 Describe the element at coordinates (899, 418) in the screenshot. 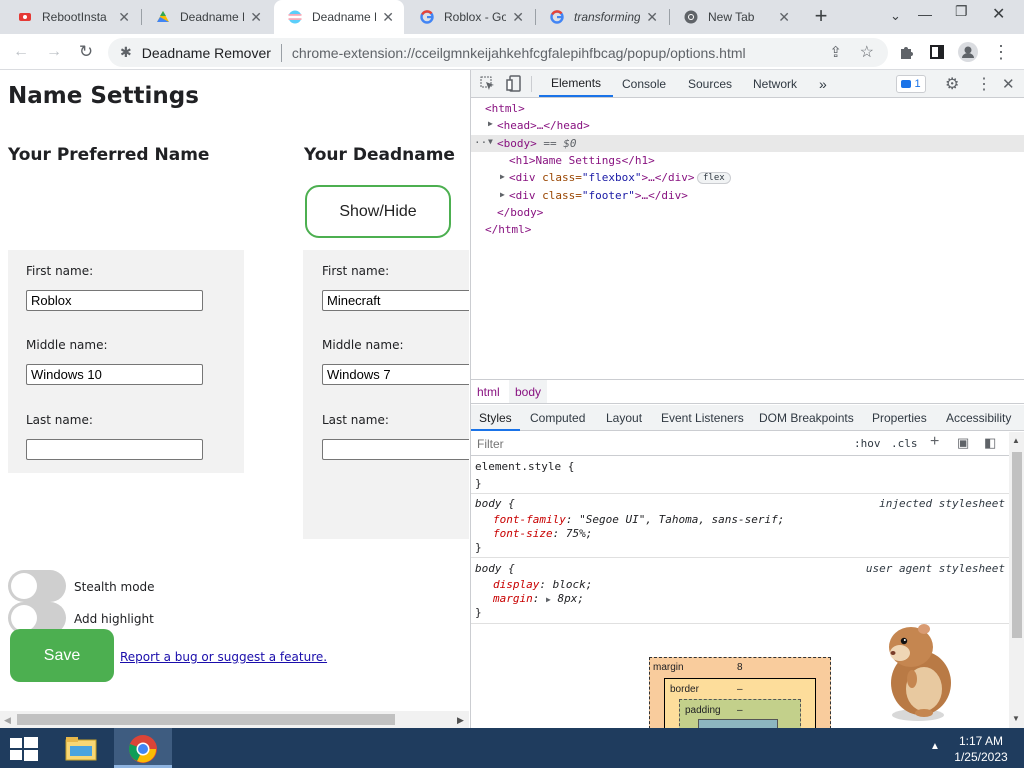

I see `tab-properties: Properties` at that location.